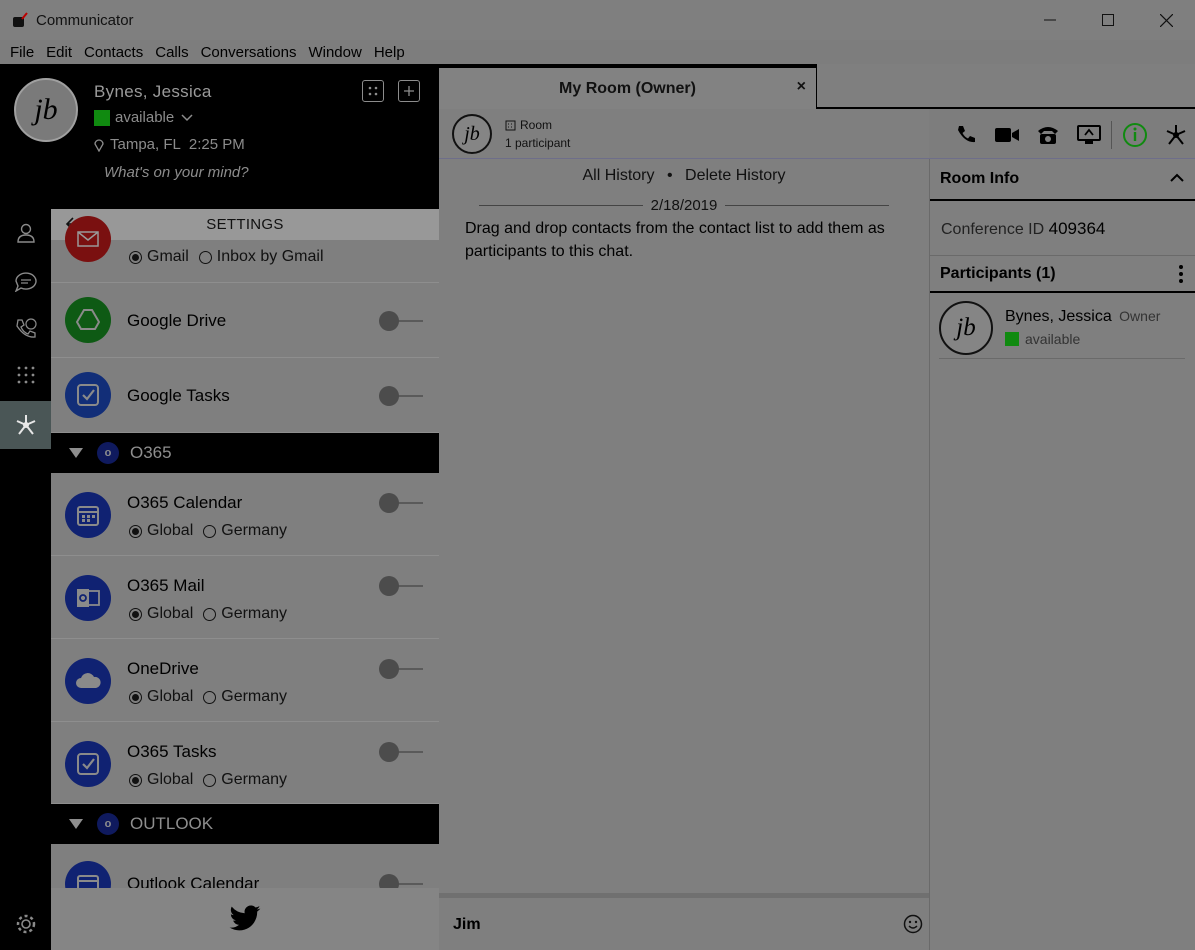 The height and width of the screenshot is (950, 1195). I want to click on conference-id-line: Conference ID 409364, so click(1023, 229).